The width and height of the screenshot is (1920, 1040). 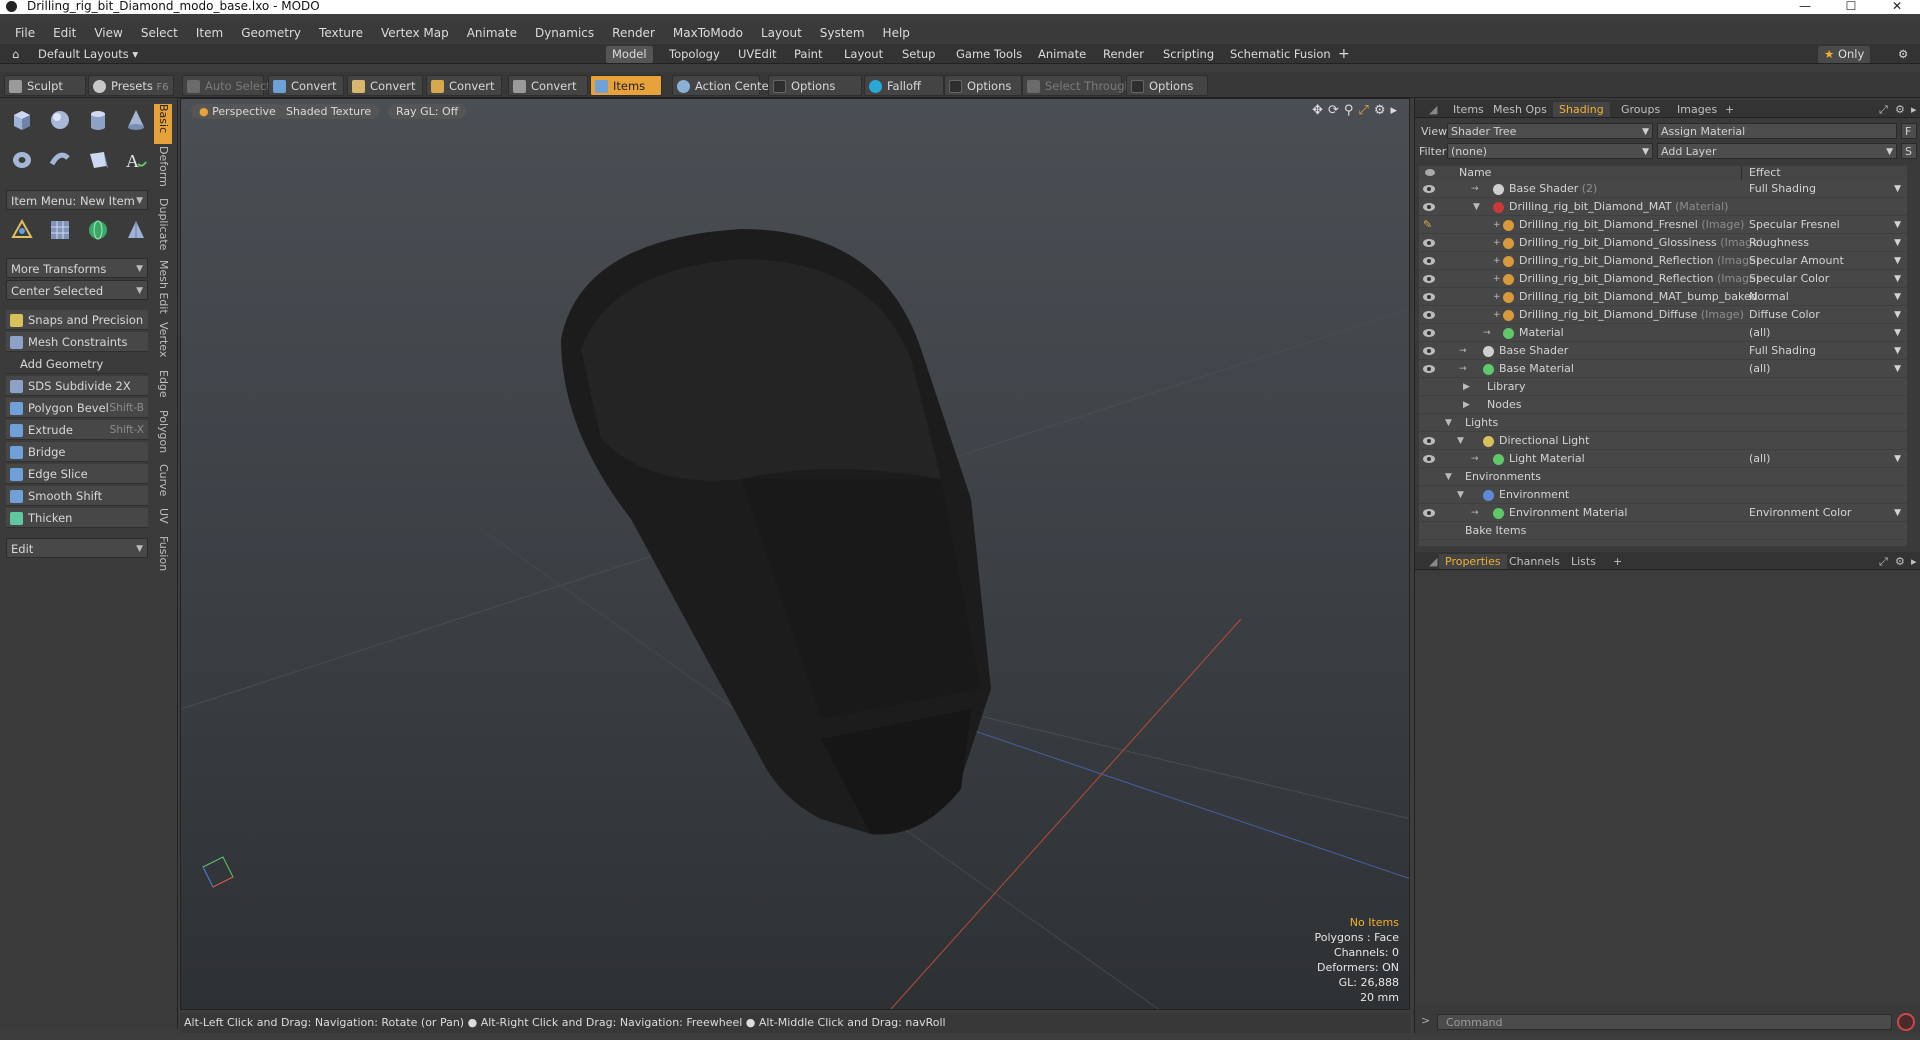 What do you see at coordinates (136, 230) in the screenshot?
I see `pyramid-icon` at bounding box center [136, 230].